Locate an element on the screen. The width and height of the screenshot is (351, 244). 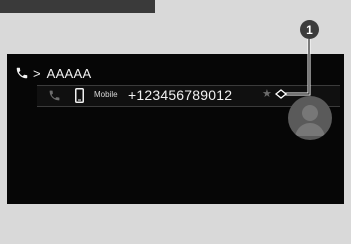
mobile-phone-icon is located at coordinates (79, 95).